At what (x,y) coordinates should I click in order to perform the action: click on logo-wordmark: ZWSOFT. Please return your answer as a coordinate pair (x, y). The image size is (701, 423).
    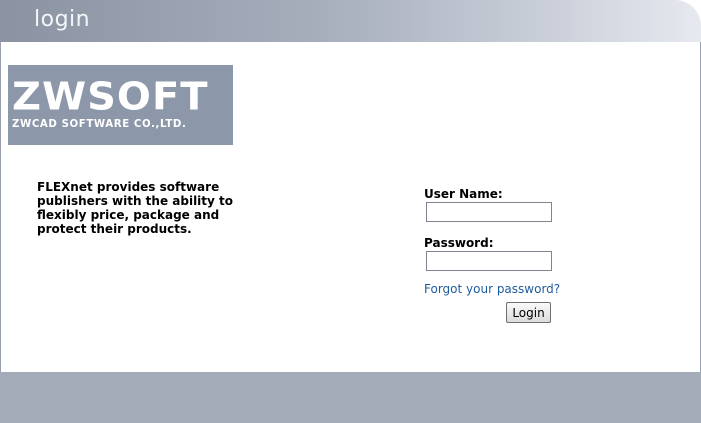
    Looking at the image, I should click on (123, 97).